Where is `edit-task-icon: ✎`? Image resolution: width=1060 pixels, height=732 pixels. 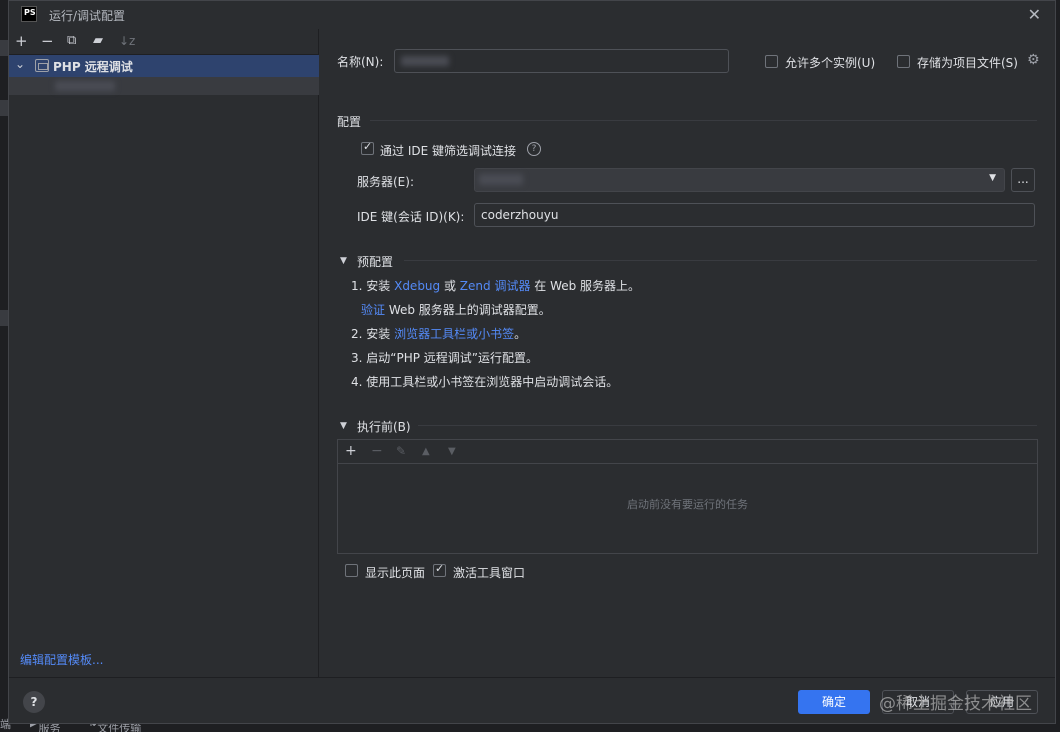 edit-task-icon: ✎ is located at coordinates (401, 451).